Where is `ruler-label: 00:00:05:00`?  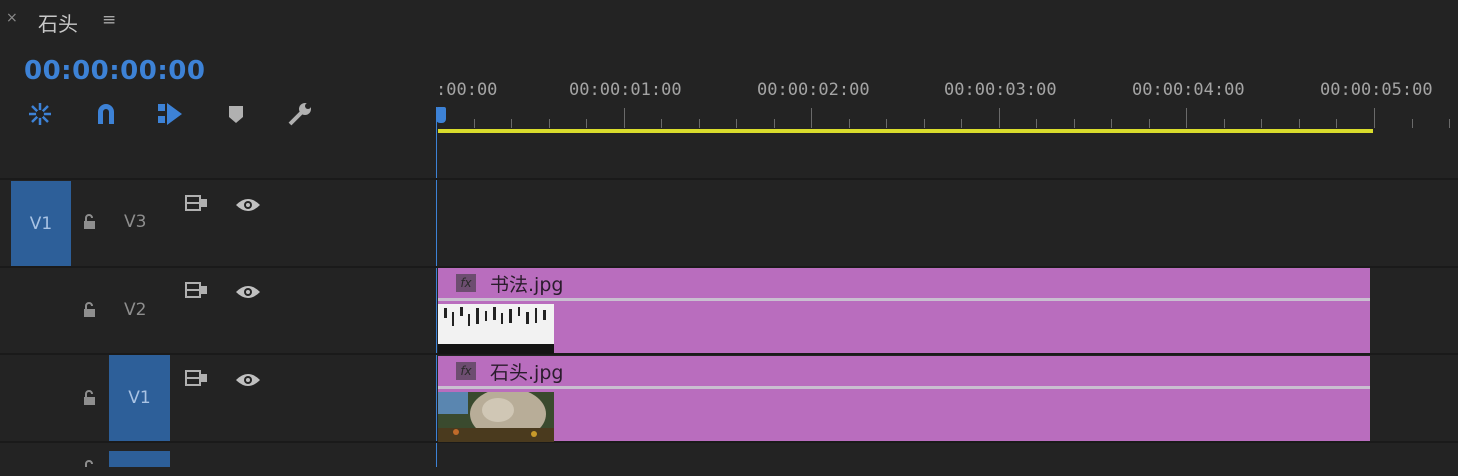
ruler-label: 00:00:05:00 is located at coordinates (1376, 90).